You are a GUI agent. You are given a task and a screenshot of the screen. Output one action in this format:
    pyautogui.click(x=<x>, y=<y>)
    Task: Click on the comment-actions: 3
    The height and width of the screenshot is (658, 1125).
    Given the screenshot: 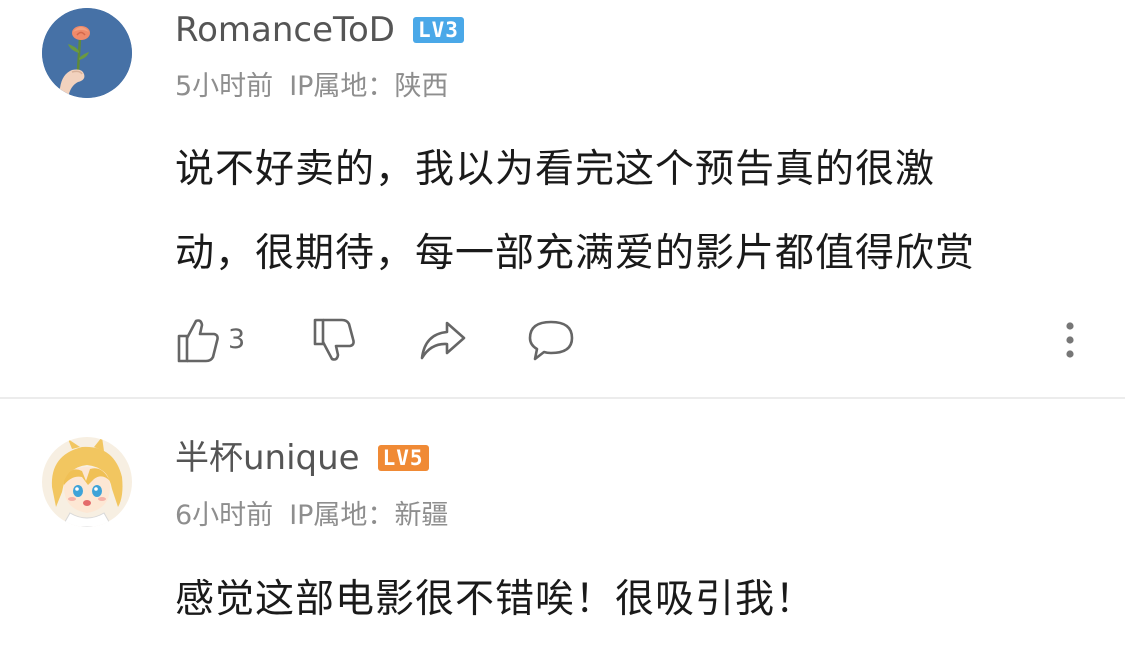 What is the action you would take?
    pyautogui.click(x=562, y=340)
    